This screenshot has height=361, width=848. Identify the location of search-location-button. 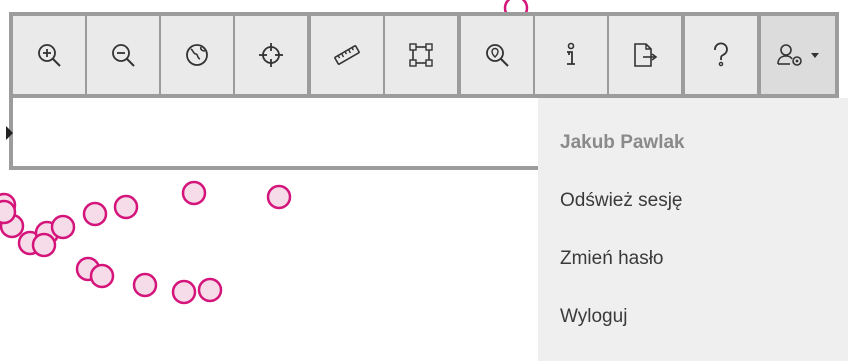
(497, 55).